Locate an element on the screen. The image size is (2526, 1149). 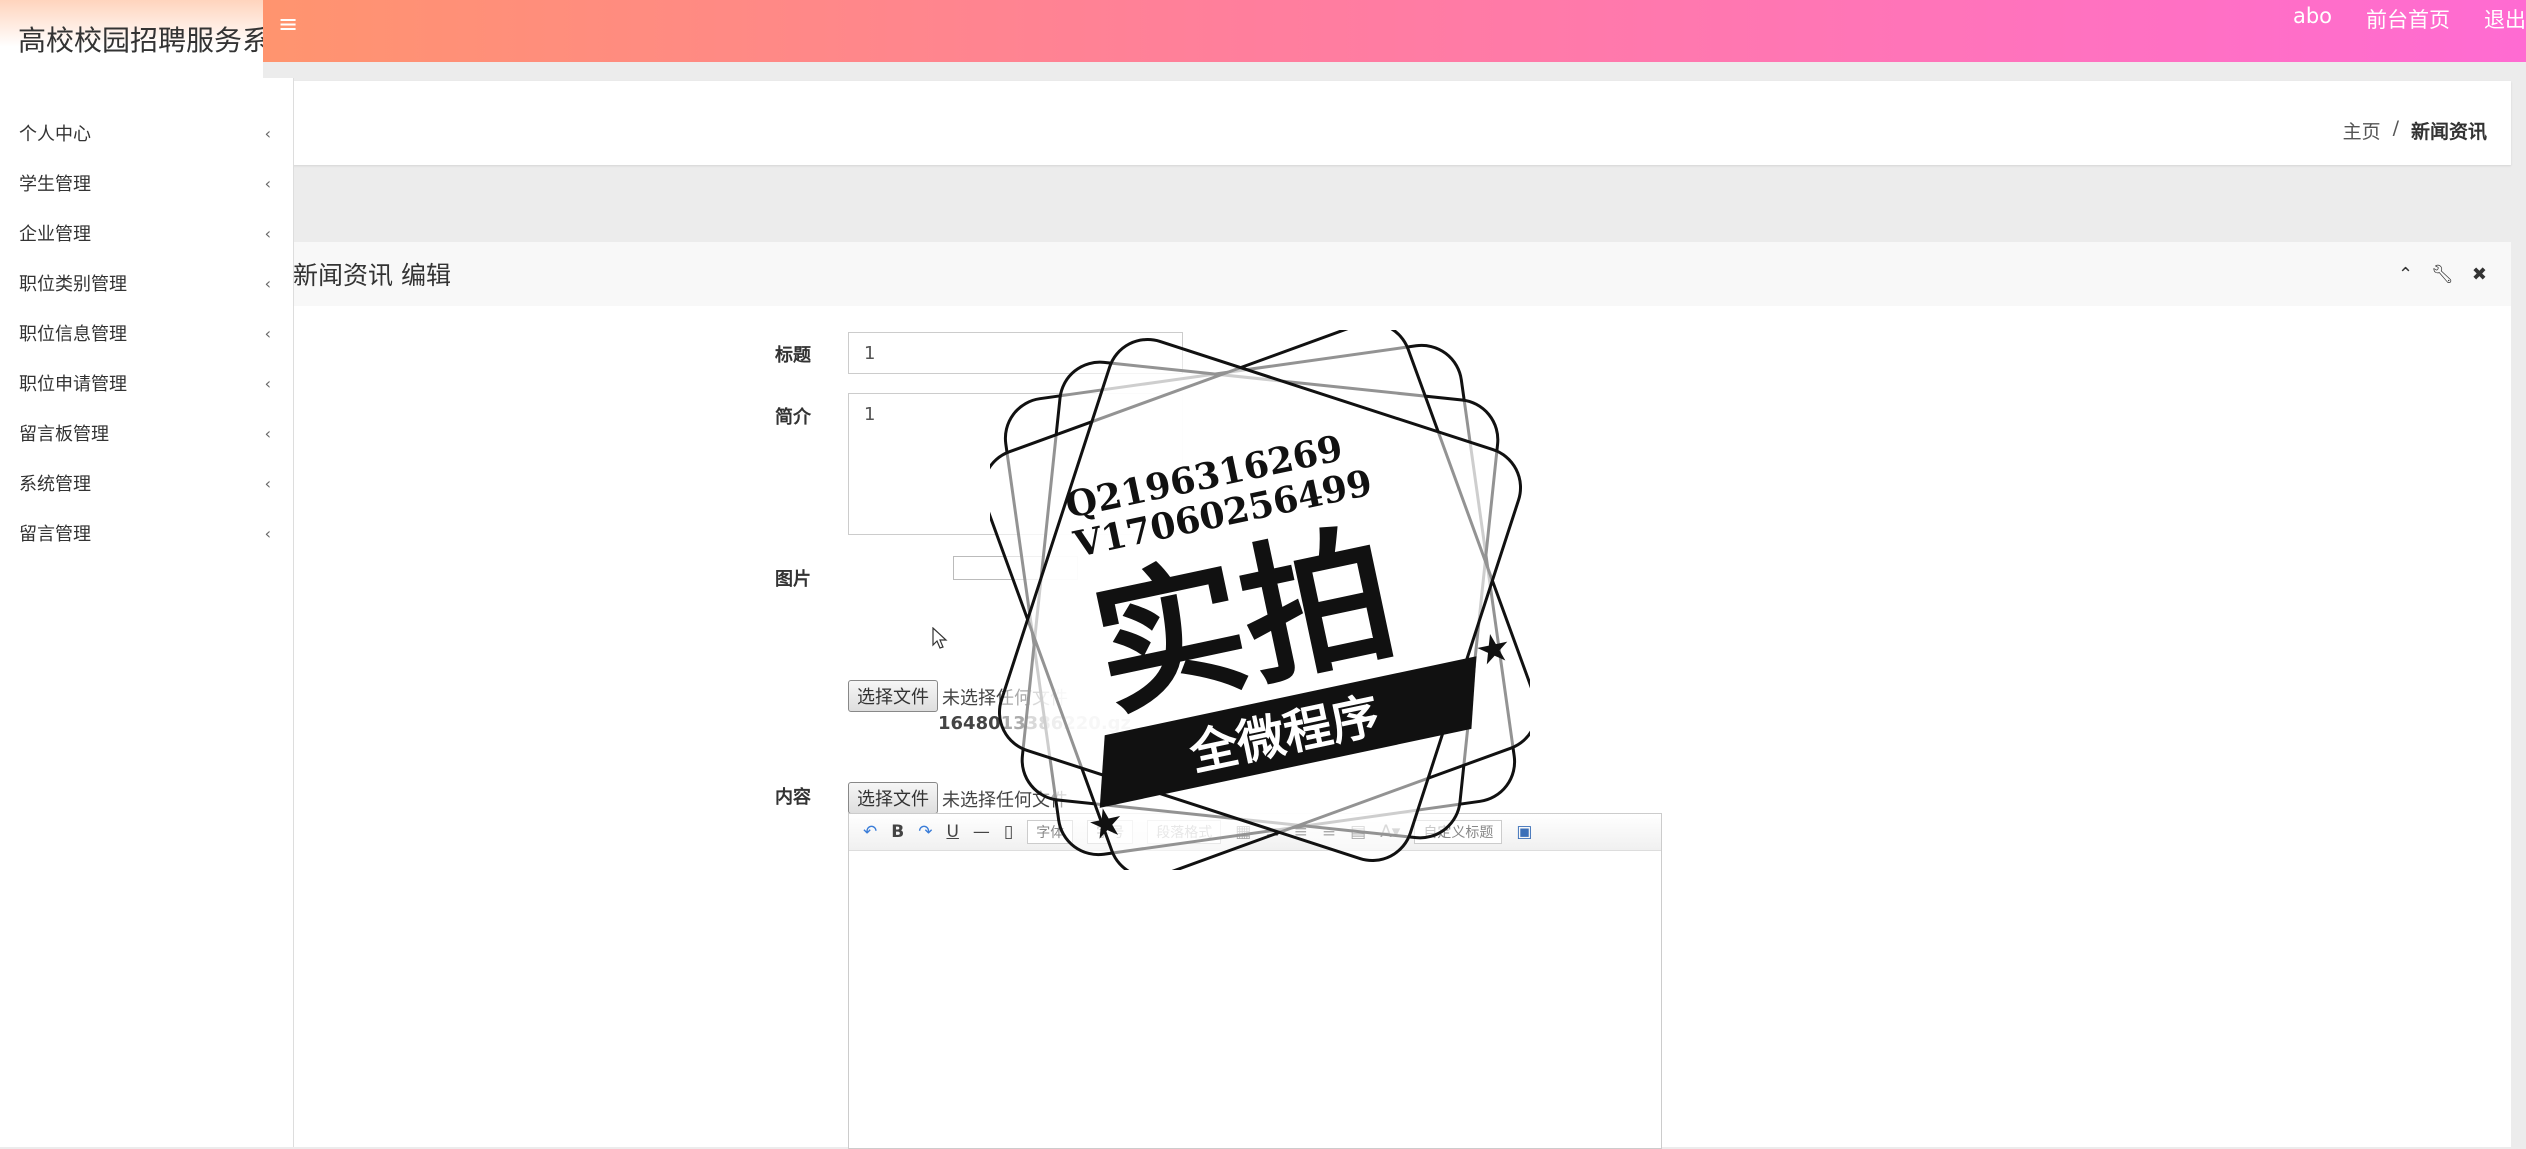
close-icon: ✖ is located at coordinates (2479, 274).